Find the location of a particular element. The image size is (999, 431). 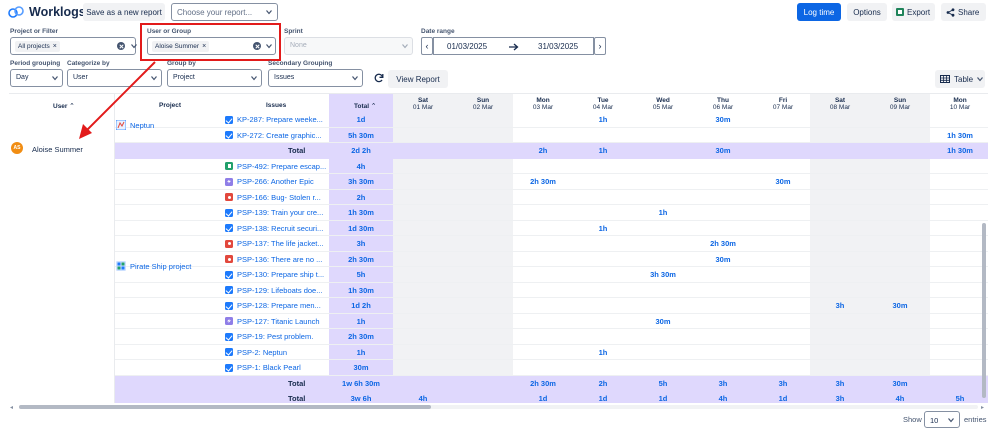

issue-link: PSP-19: Pest problem. is located at coordinates (269, 336).